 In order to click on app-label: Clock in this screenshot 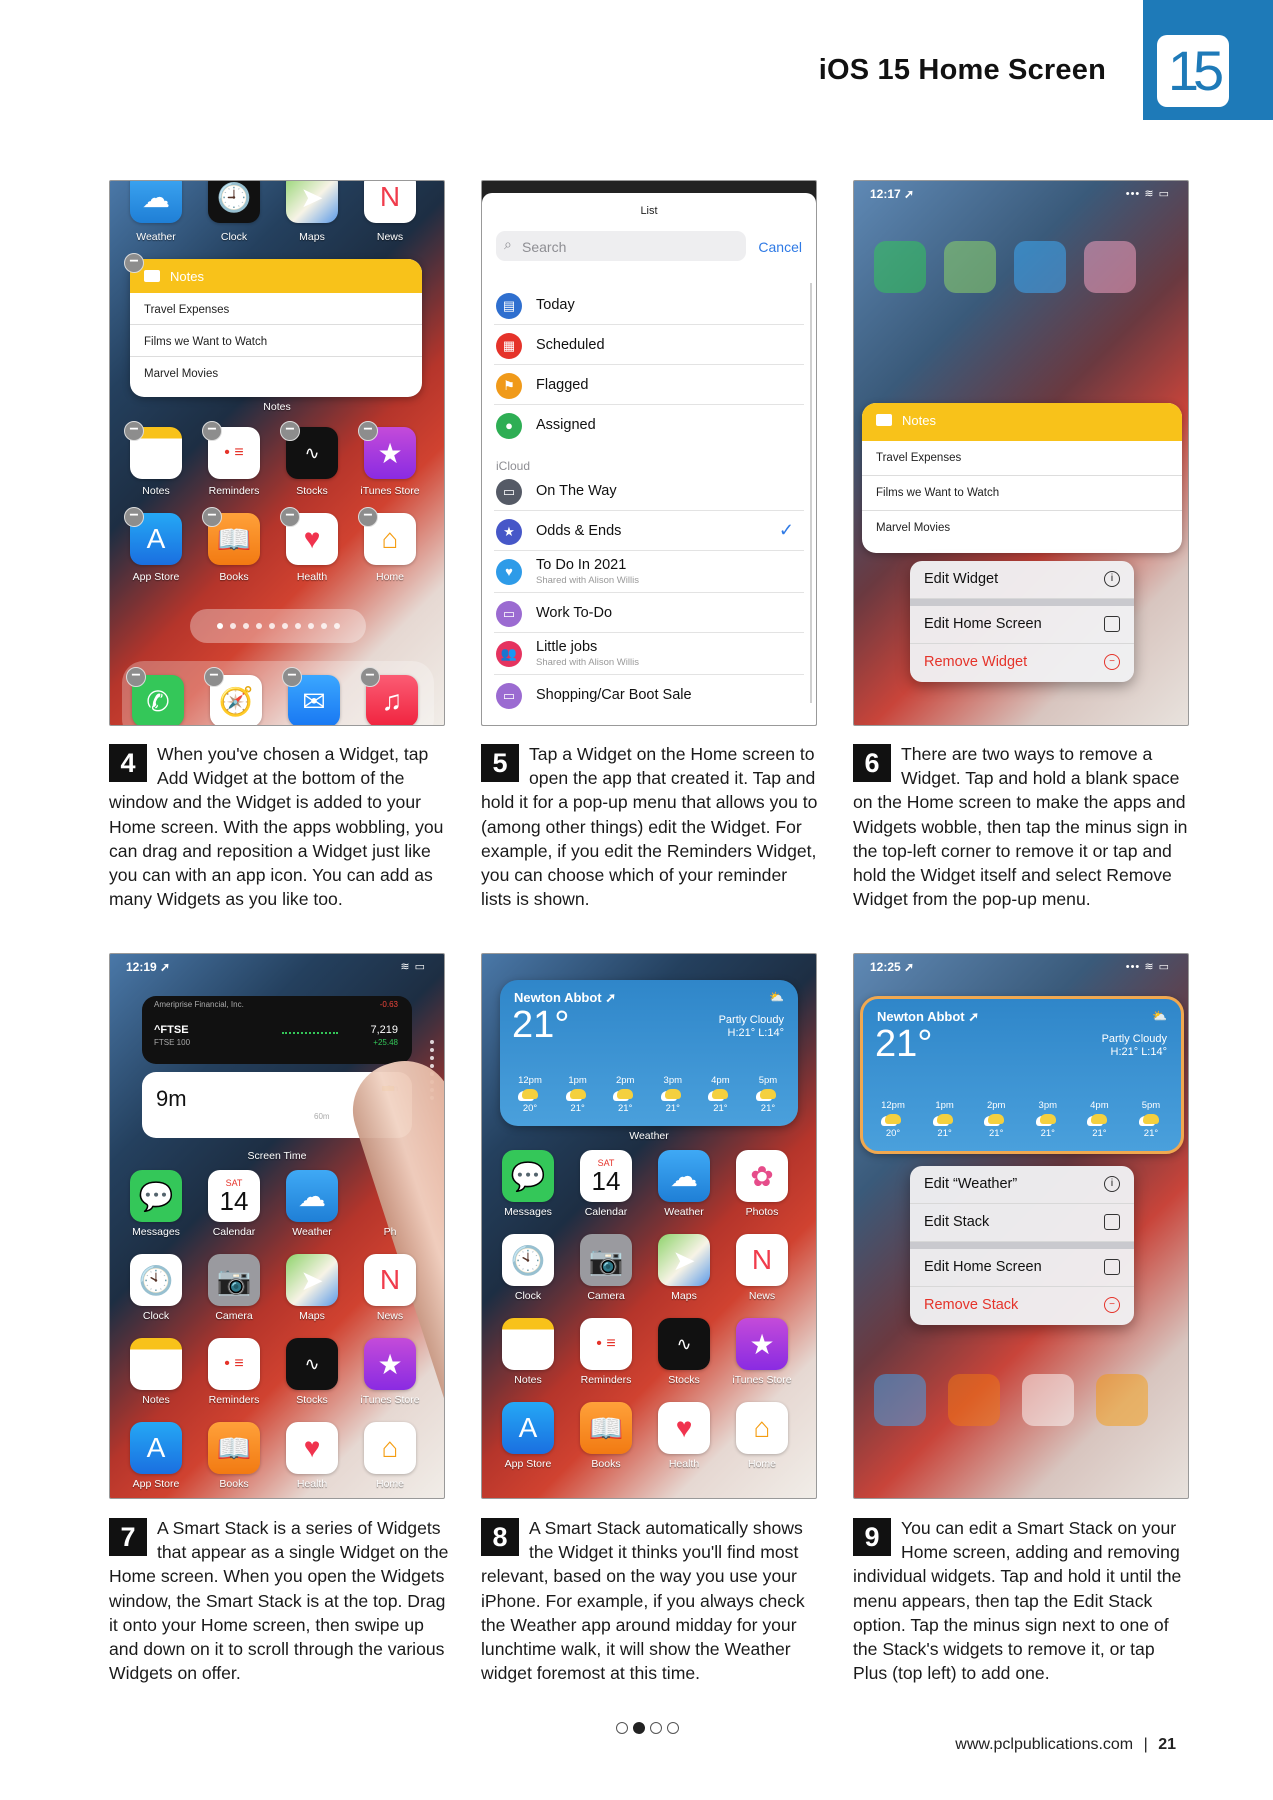, I will do `click(528, 1296)`.